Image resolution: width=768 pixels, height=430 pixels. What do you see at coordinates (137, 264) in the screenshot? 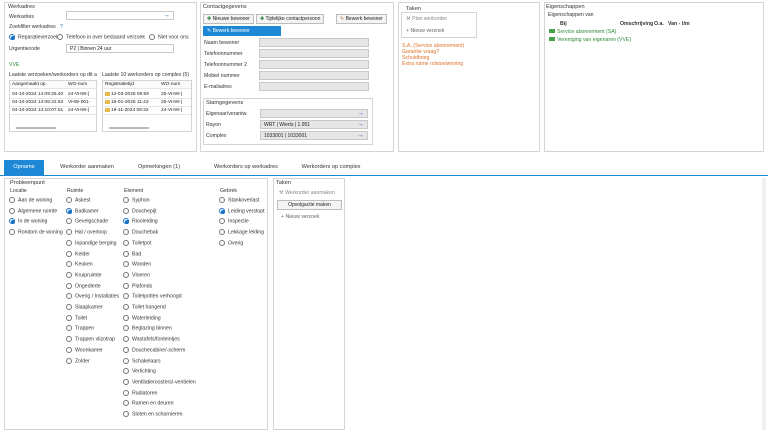
I see `element-option: Wanden` at bounding box center [137, 264].